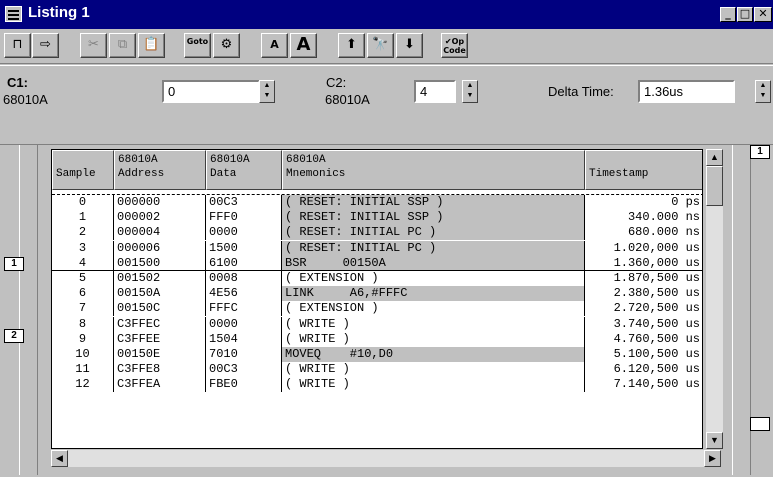  What do you see at coordinates (409, 45) in the screenshot?
I see `search-down-button: ⬇` at bounding box center [409, 45].